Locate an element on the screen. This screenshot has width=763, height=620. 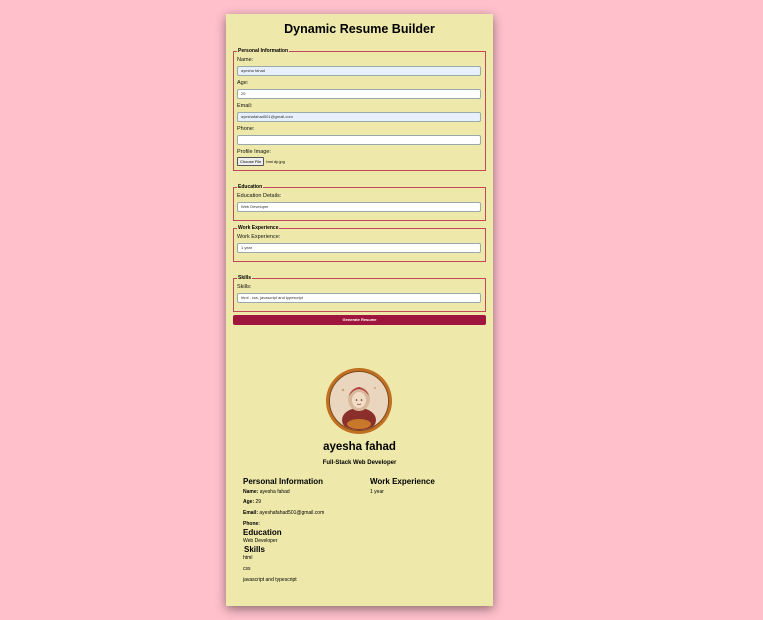
personal-info-heading: Personal Information is located at coordinates (283, 481).